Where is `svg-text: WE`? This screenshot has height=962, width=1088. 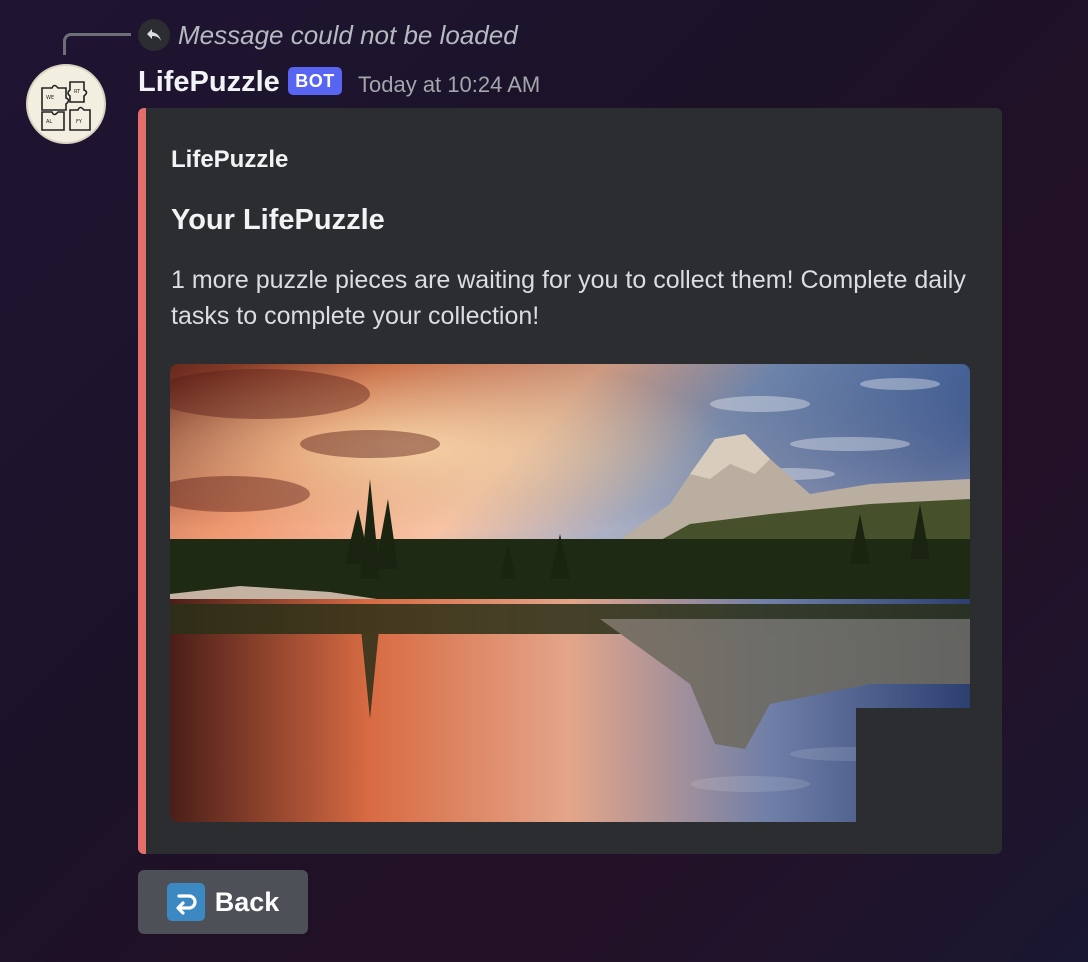 svg-text: WE is located at coordinates (50, 98).